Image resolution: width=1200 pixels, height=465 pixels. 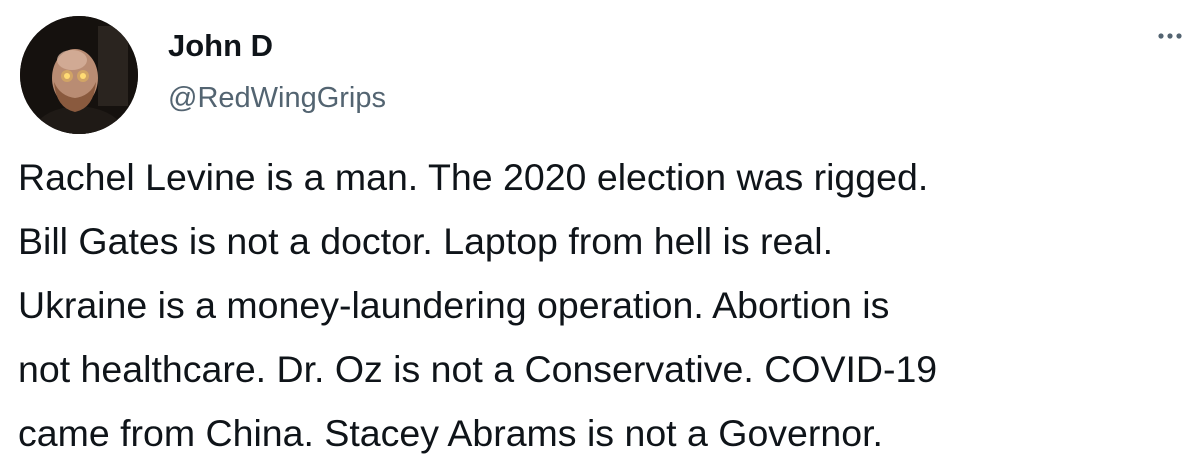 I want to click on more-options-button, so click(x=1170, y=36).